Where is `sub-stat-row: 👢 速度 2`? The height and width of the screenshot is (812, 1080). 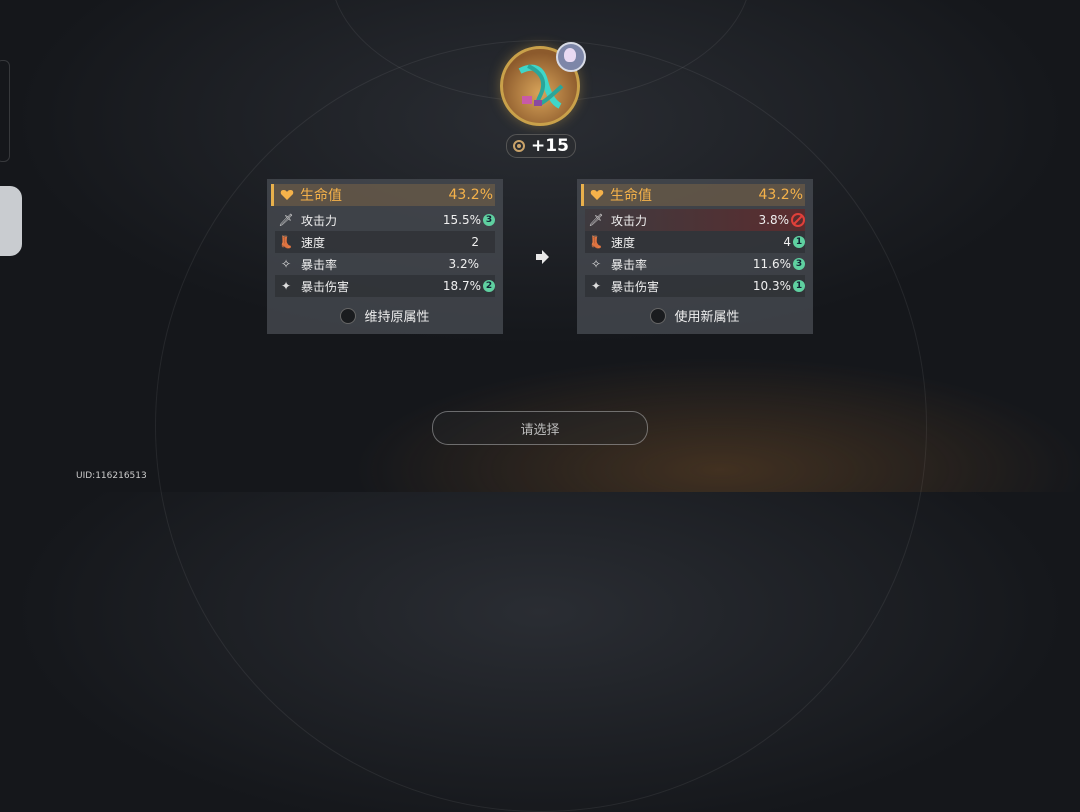
sub-stat-row: 👢 速度 2 is located at coordinates (385, 242).